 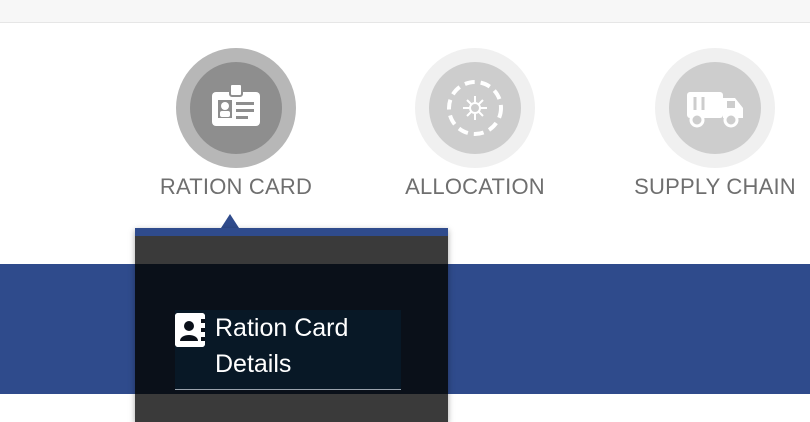 What do you see at coordinates (190, 330) in the screenshot?
I see `address-book-icon` at bounding box center [190, 330].